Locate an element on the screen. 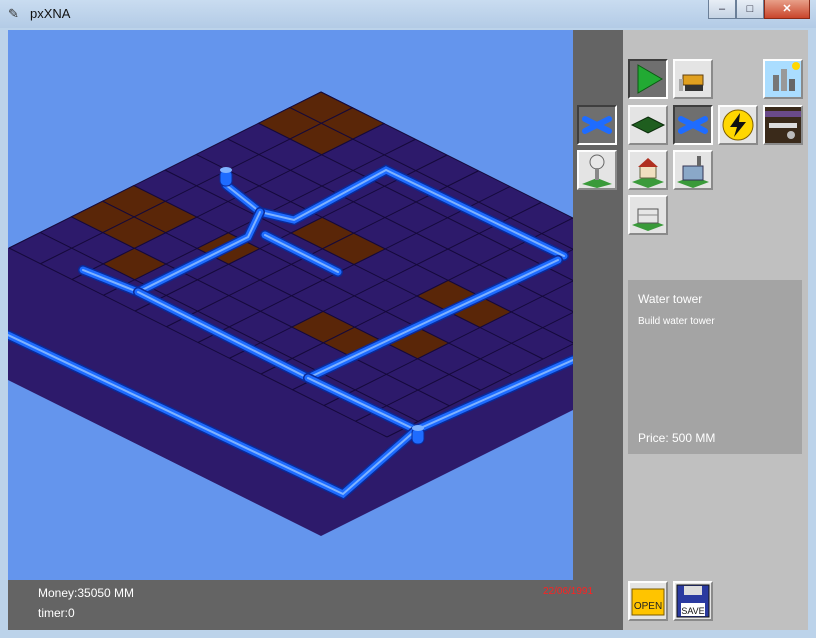 The image size is (816, 638). ground-tile-icon is located at coordinates (648, 125).